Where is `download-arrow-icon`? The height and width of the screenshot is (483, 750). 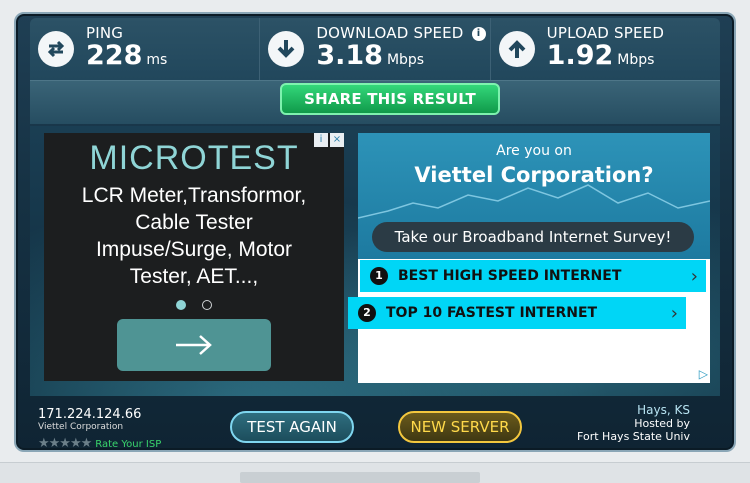 download-arrow-icon is located at coordinates (286, 49).